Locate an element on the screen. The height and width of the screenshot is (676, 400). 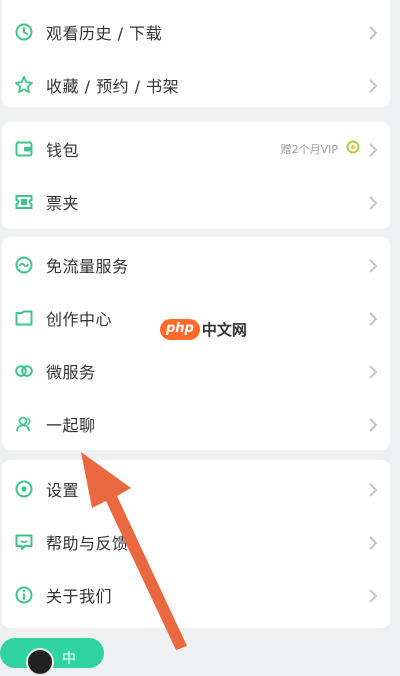
info-icon is located at coordinates (24, 595).